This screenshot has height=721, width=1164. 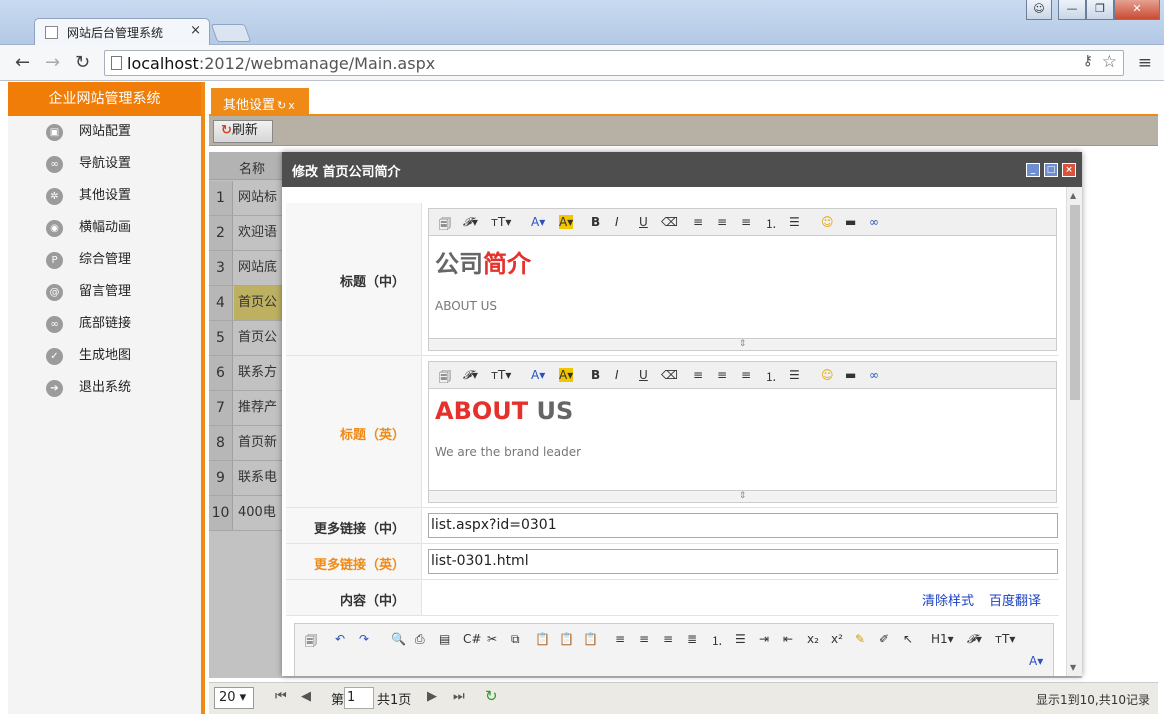 What do you see at coordinates (743, 525) in the screenshot?
I see `more-cn-input: list.aspx?id=0301` at bounding box center [743, 525].